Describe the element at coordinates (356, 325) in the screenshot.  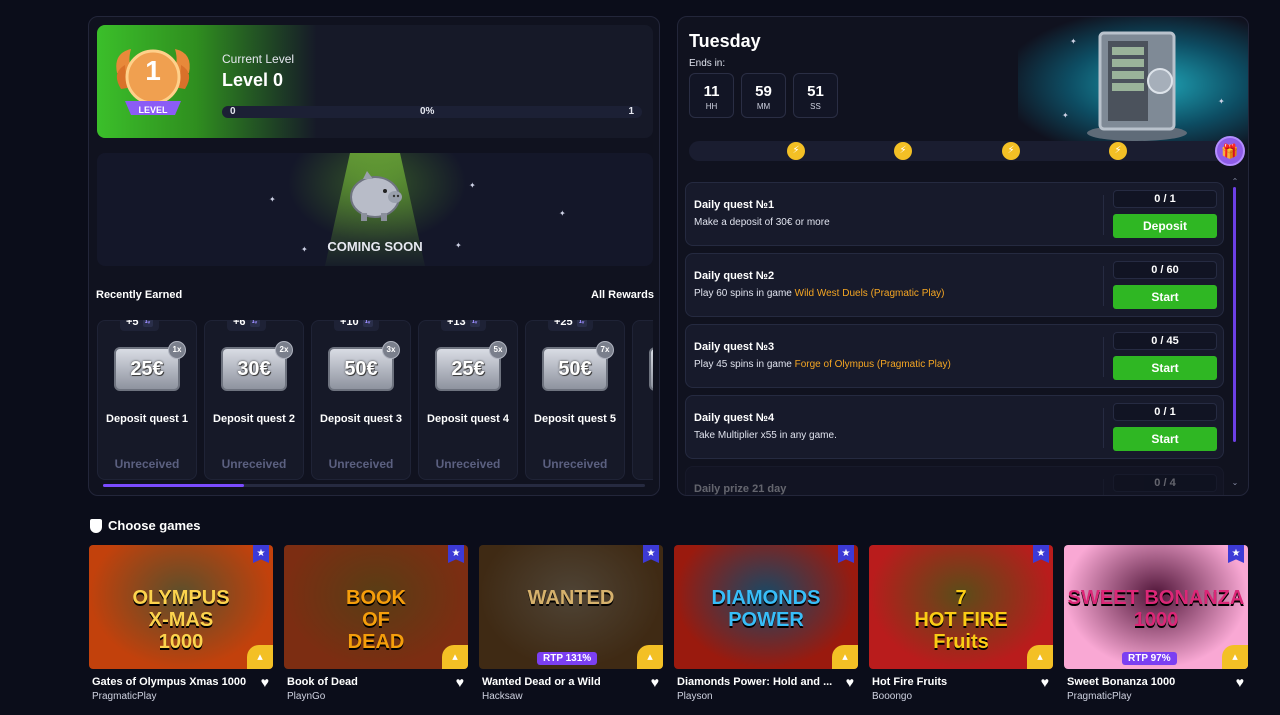
I see `reward-bonus: +10 ɪᵥ` at that location.